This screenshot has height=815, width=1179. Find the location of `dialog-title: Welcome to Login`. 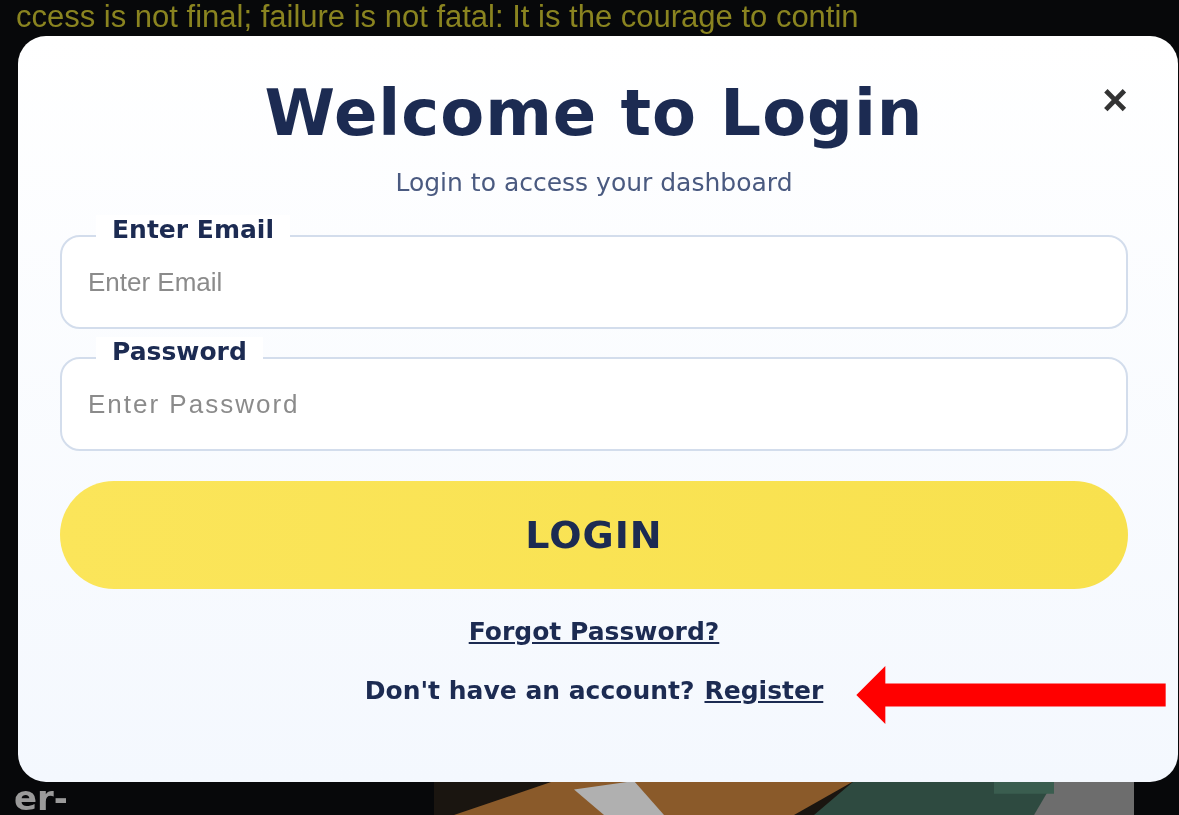

dialog-title: Welcome to Login is located at coordinates (594, 113).